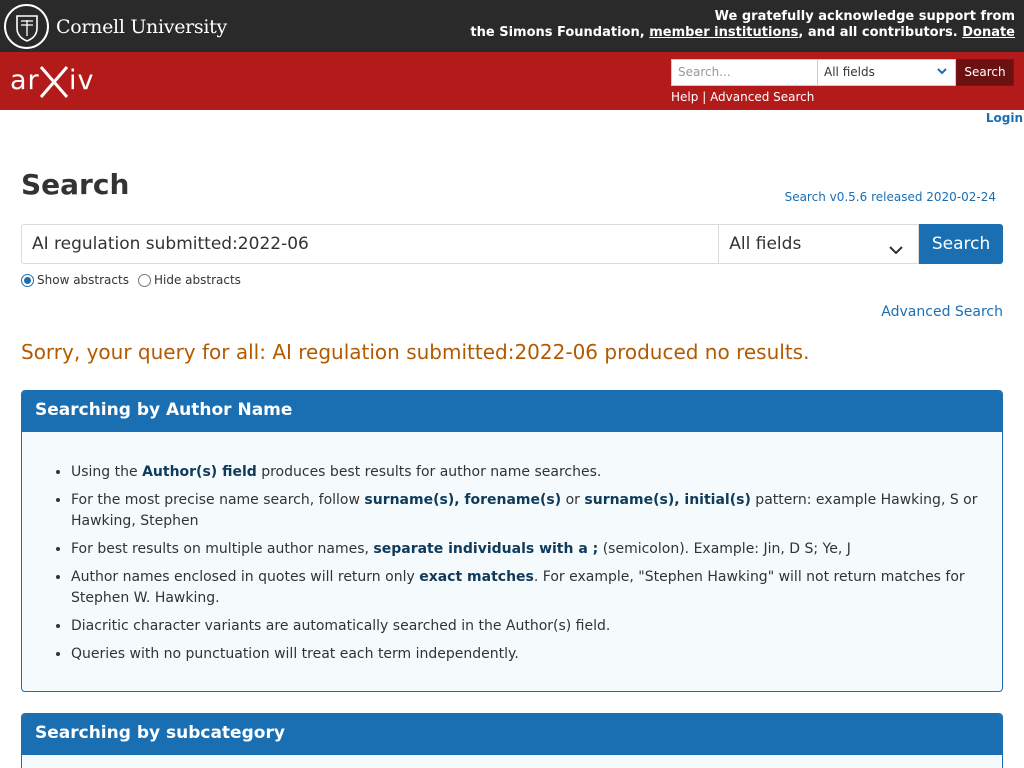  I want to click on main-field-select: All fields, so click(819, 244).